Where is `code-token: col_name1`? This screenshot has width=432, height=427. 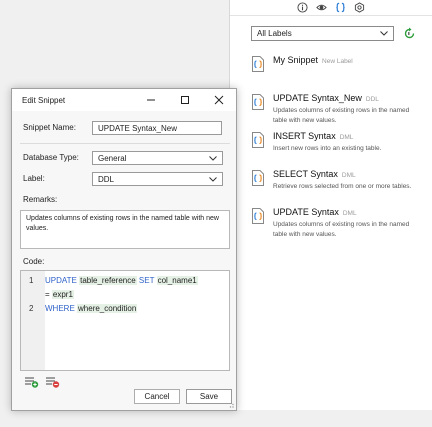
code-token: col_name1 is located at coordinates (177, 280).